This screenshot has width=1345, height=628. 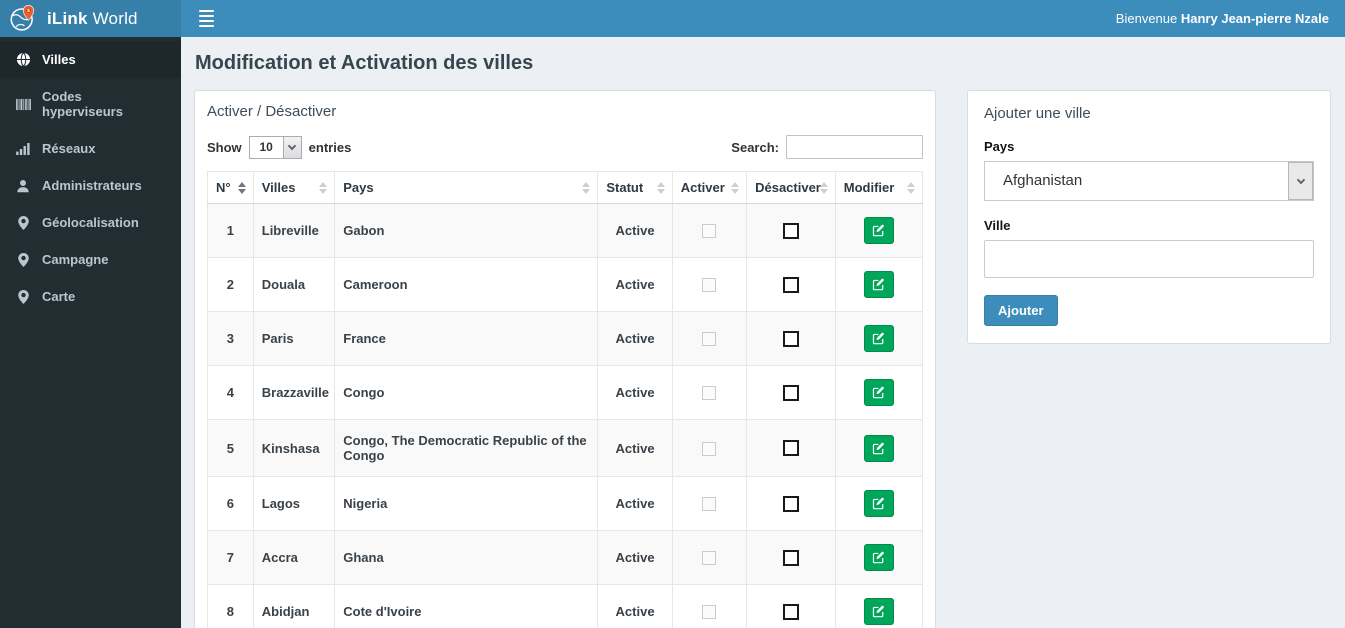 I want to click on page-length-select: 10, so click(x=275, y=147).